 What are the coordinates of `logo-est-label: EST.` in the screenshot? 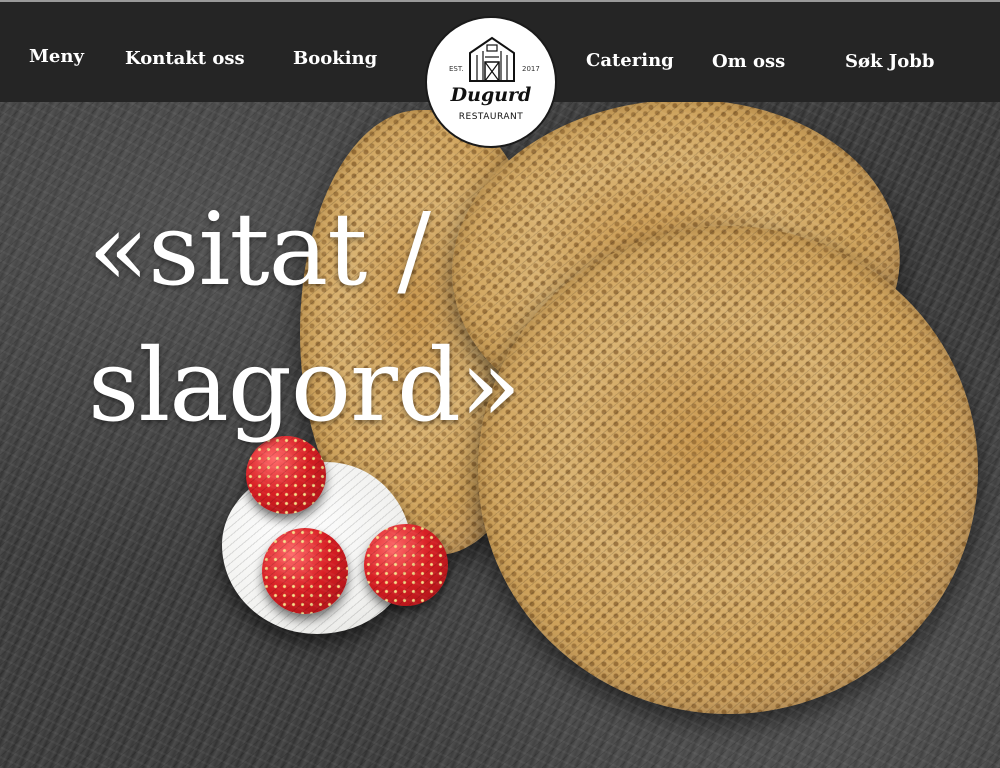 It's located at (456, 69).